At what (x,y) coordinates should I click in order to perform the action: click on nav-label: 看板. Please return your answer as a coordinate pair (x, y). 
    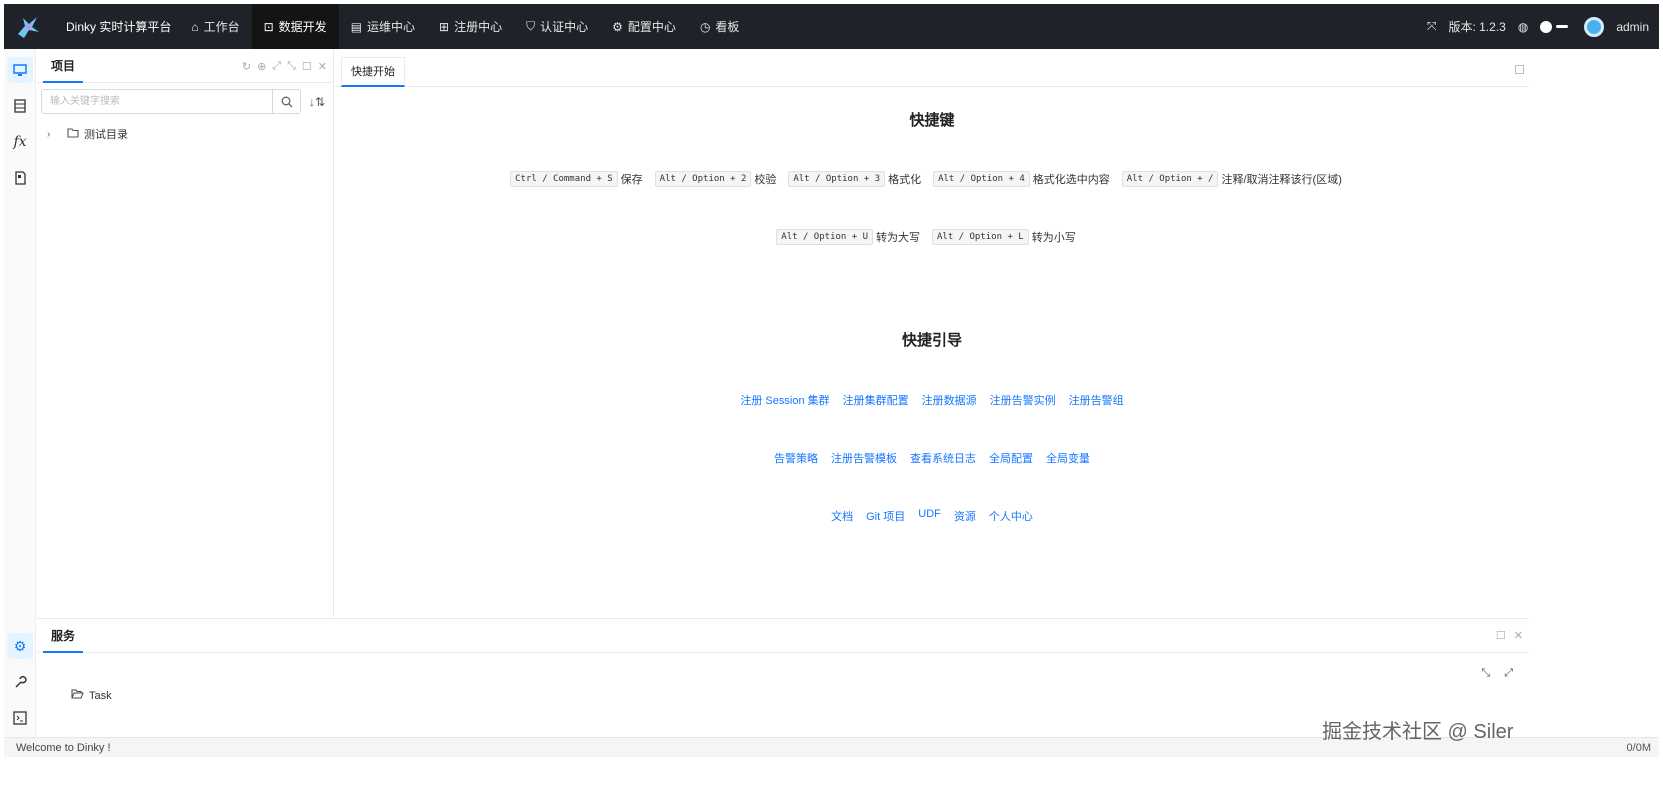
    Looking at the image, I should click on (727, 27).